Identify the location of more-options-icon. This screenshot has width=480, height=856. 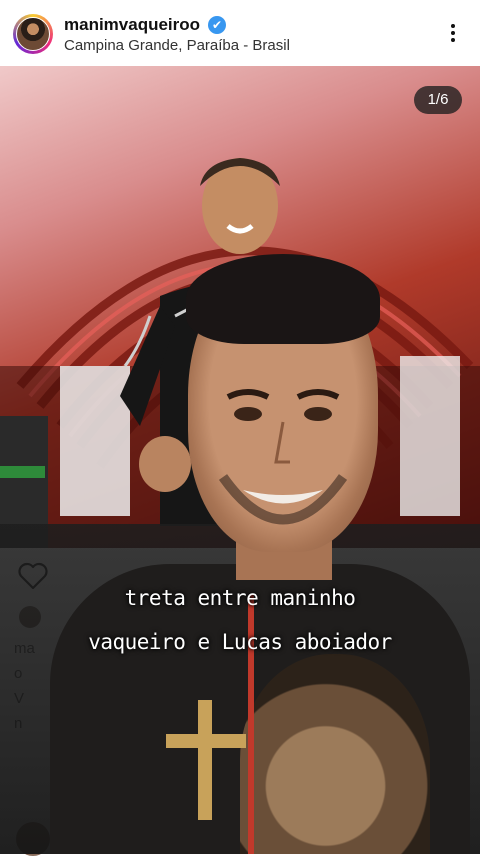
(453, 35).